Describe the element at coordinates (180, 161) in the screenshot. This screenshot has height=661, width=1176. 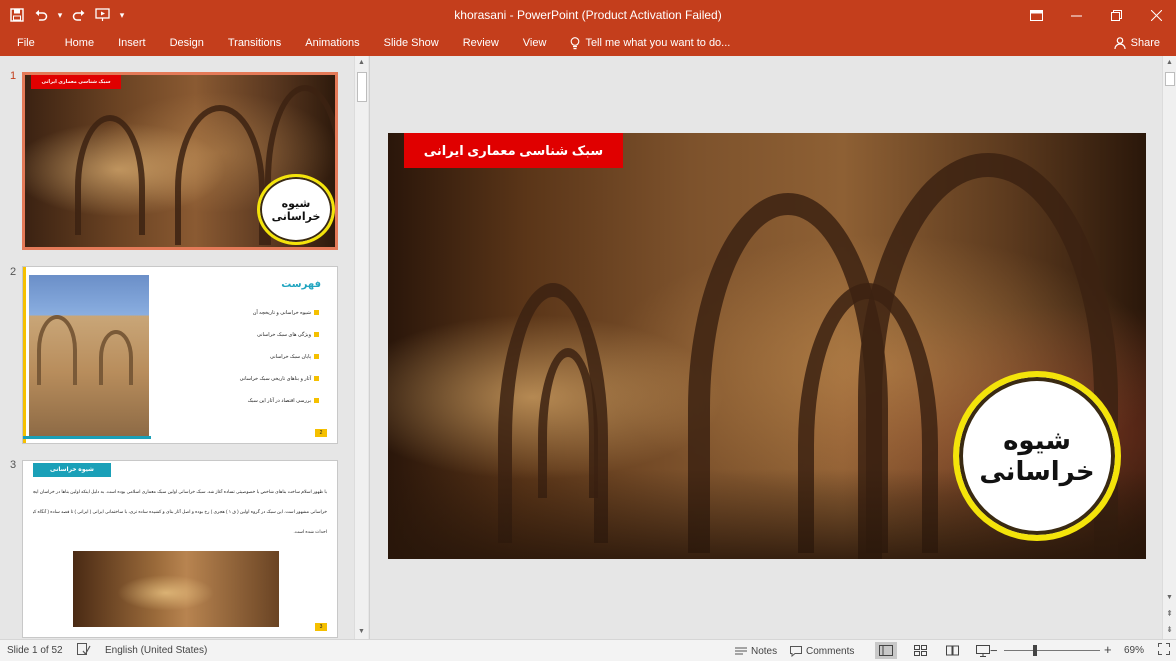
I see `slide-thumbnail-1: سبک شناسی معماری ایرانی شیوه خراسانی` at that location.